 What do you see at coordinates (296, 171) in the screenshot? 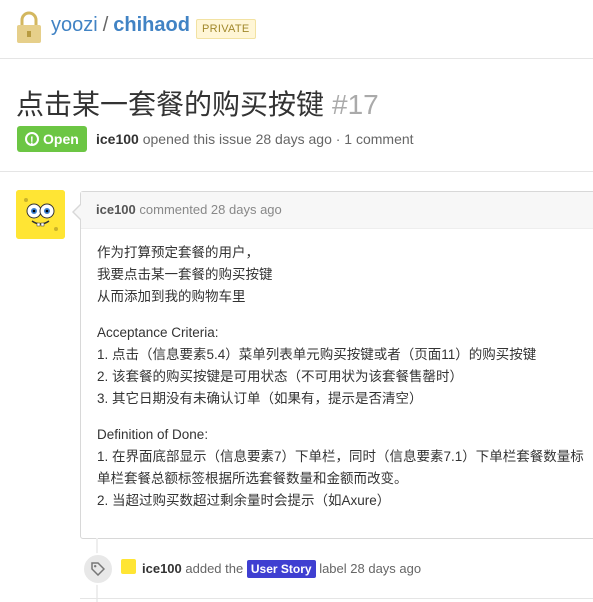
I see `header-divider` at bounding box center [296, 171].